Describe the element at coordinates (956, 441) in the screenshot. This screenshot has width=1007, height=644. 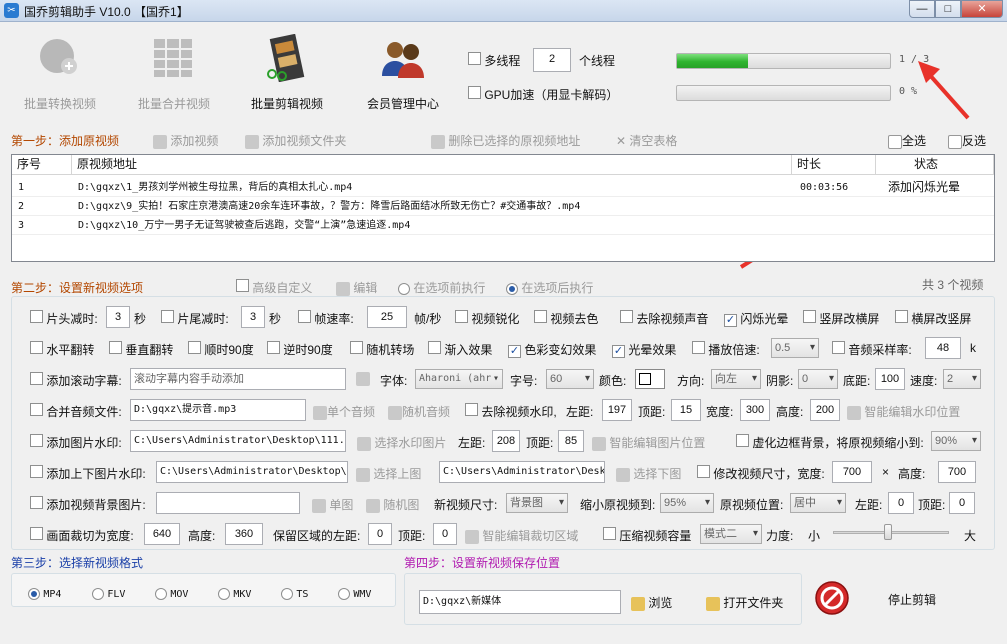
I see `blur-scale-select: 90%` at that location.